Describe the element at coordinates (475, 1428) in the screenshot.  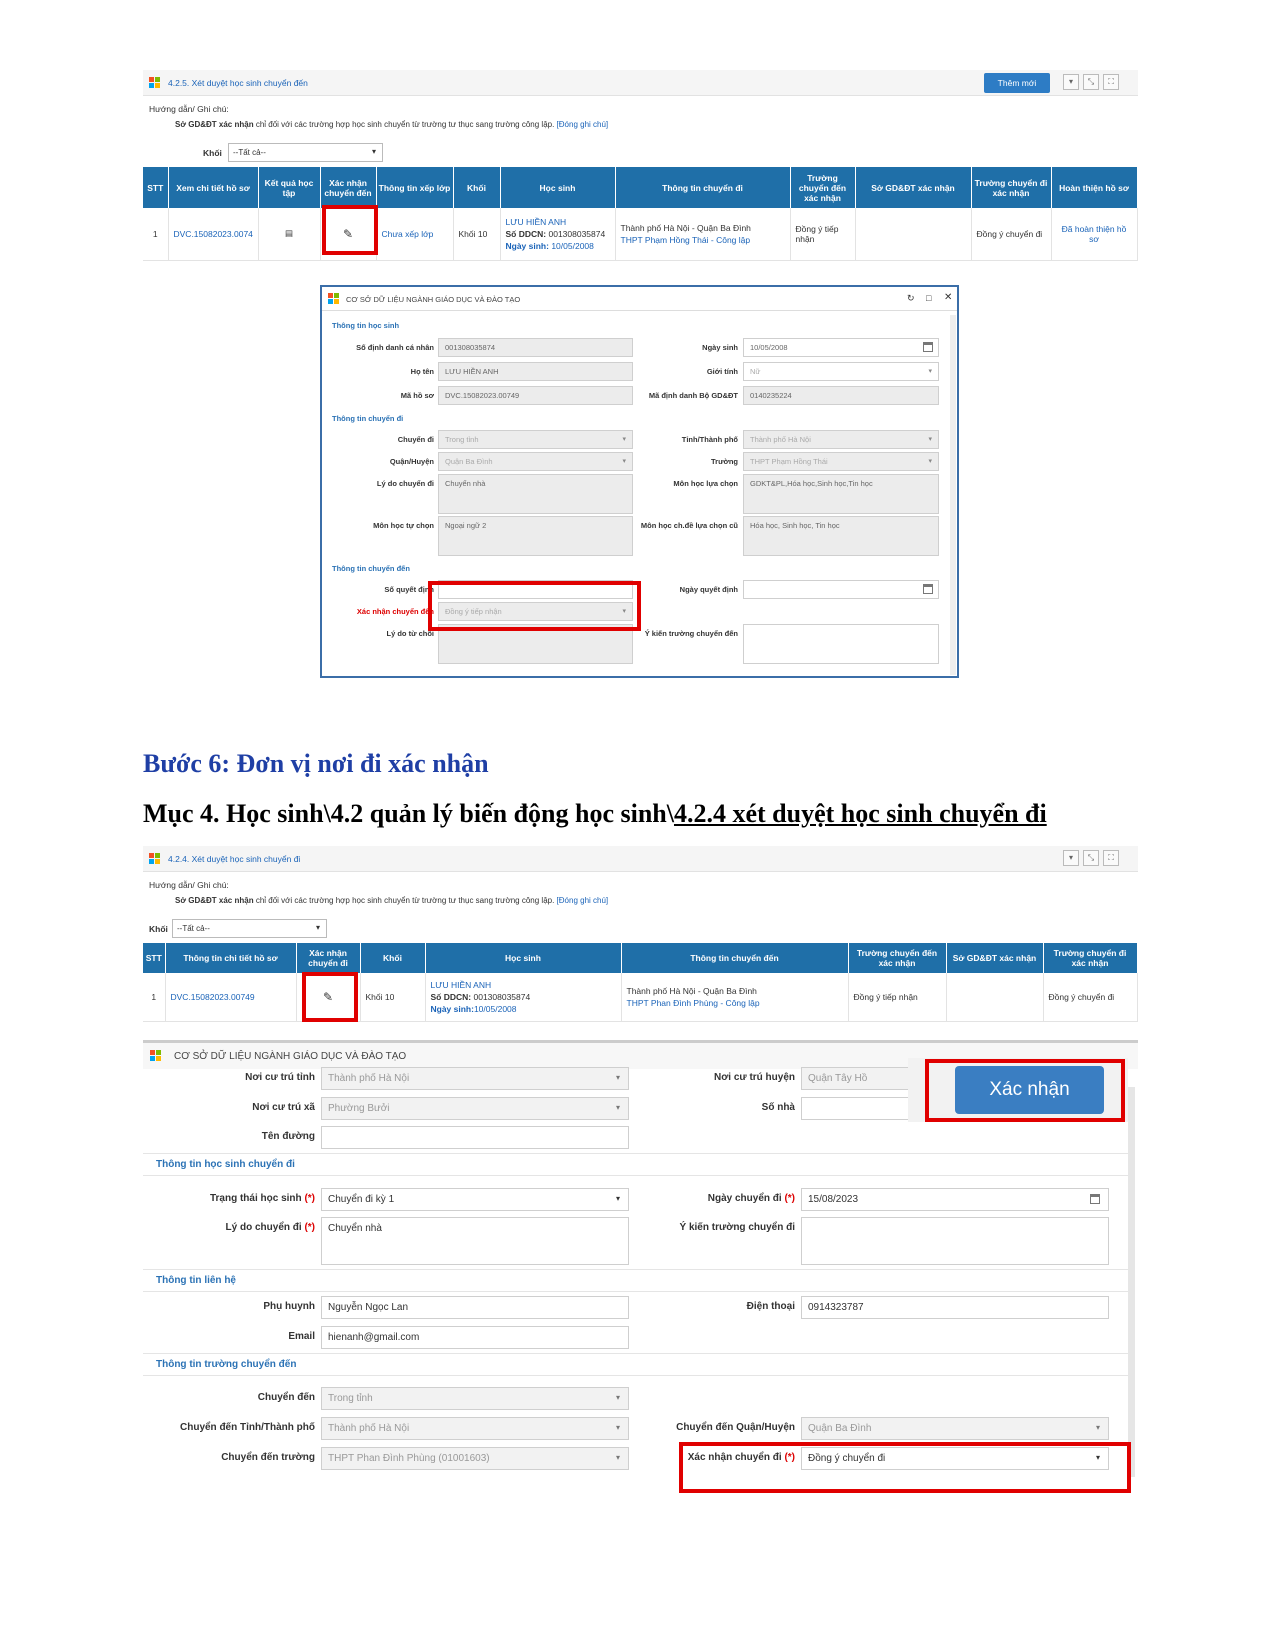
I see `to-province-select: Thành phố Hà Nội ▾` at that location.